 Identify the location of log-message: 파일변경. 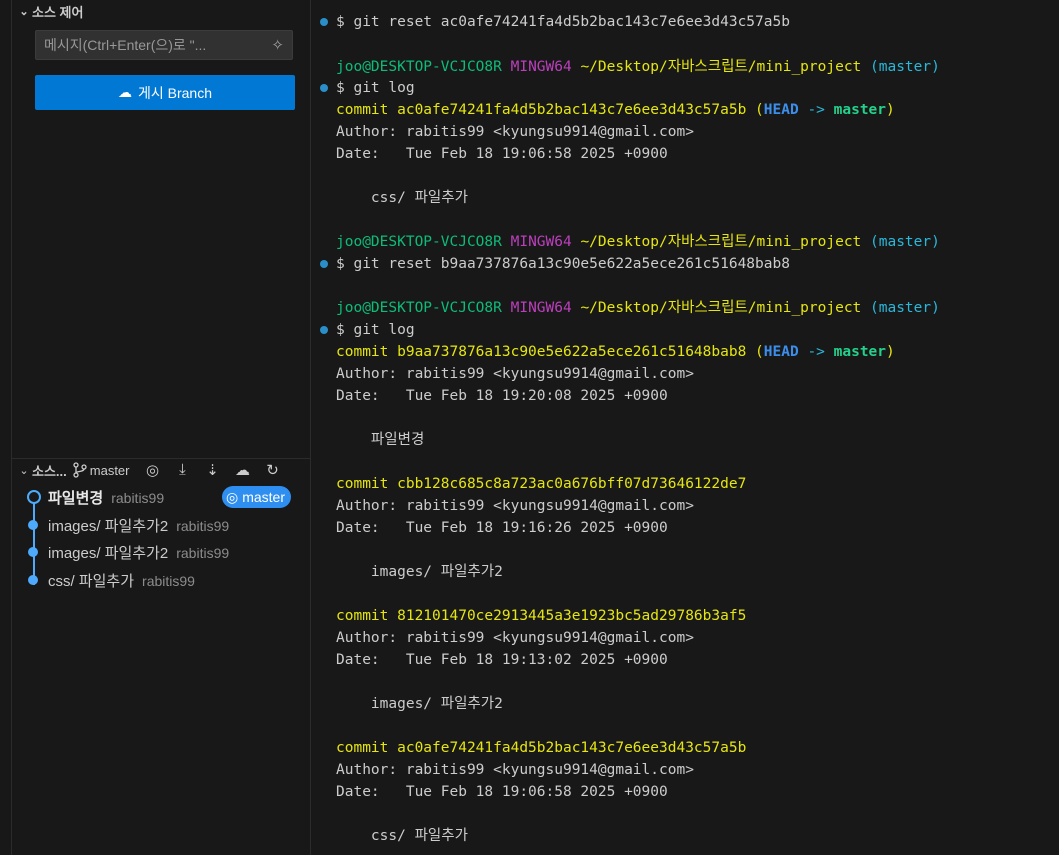
(380, 440).